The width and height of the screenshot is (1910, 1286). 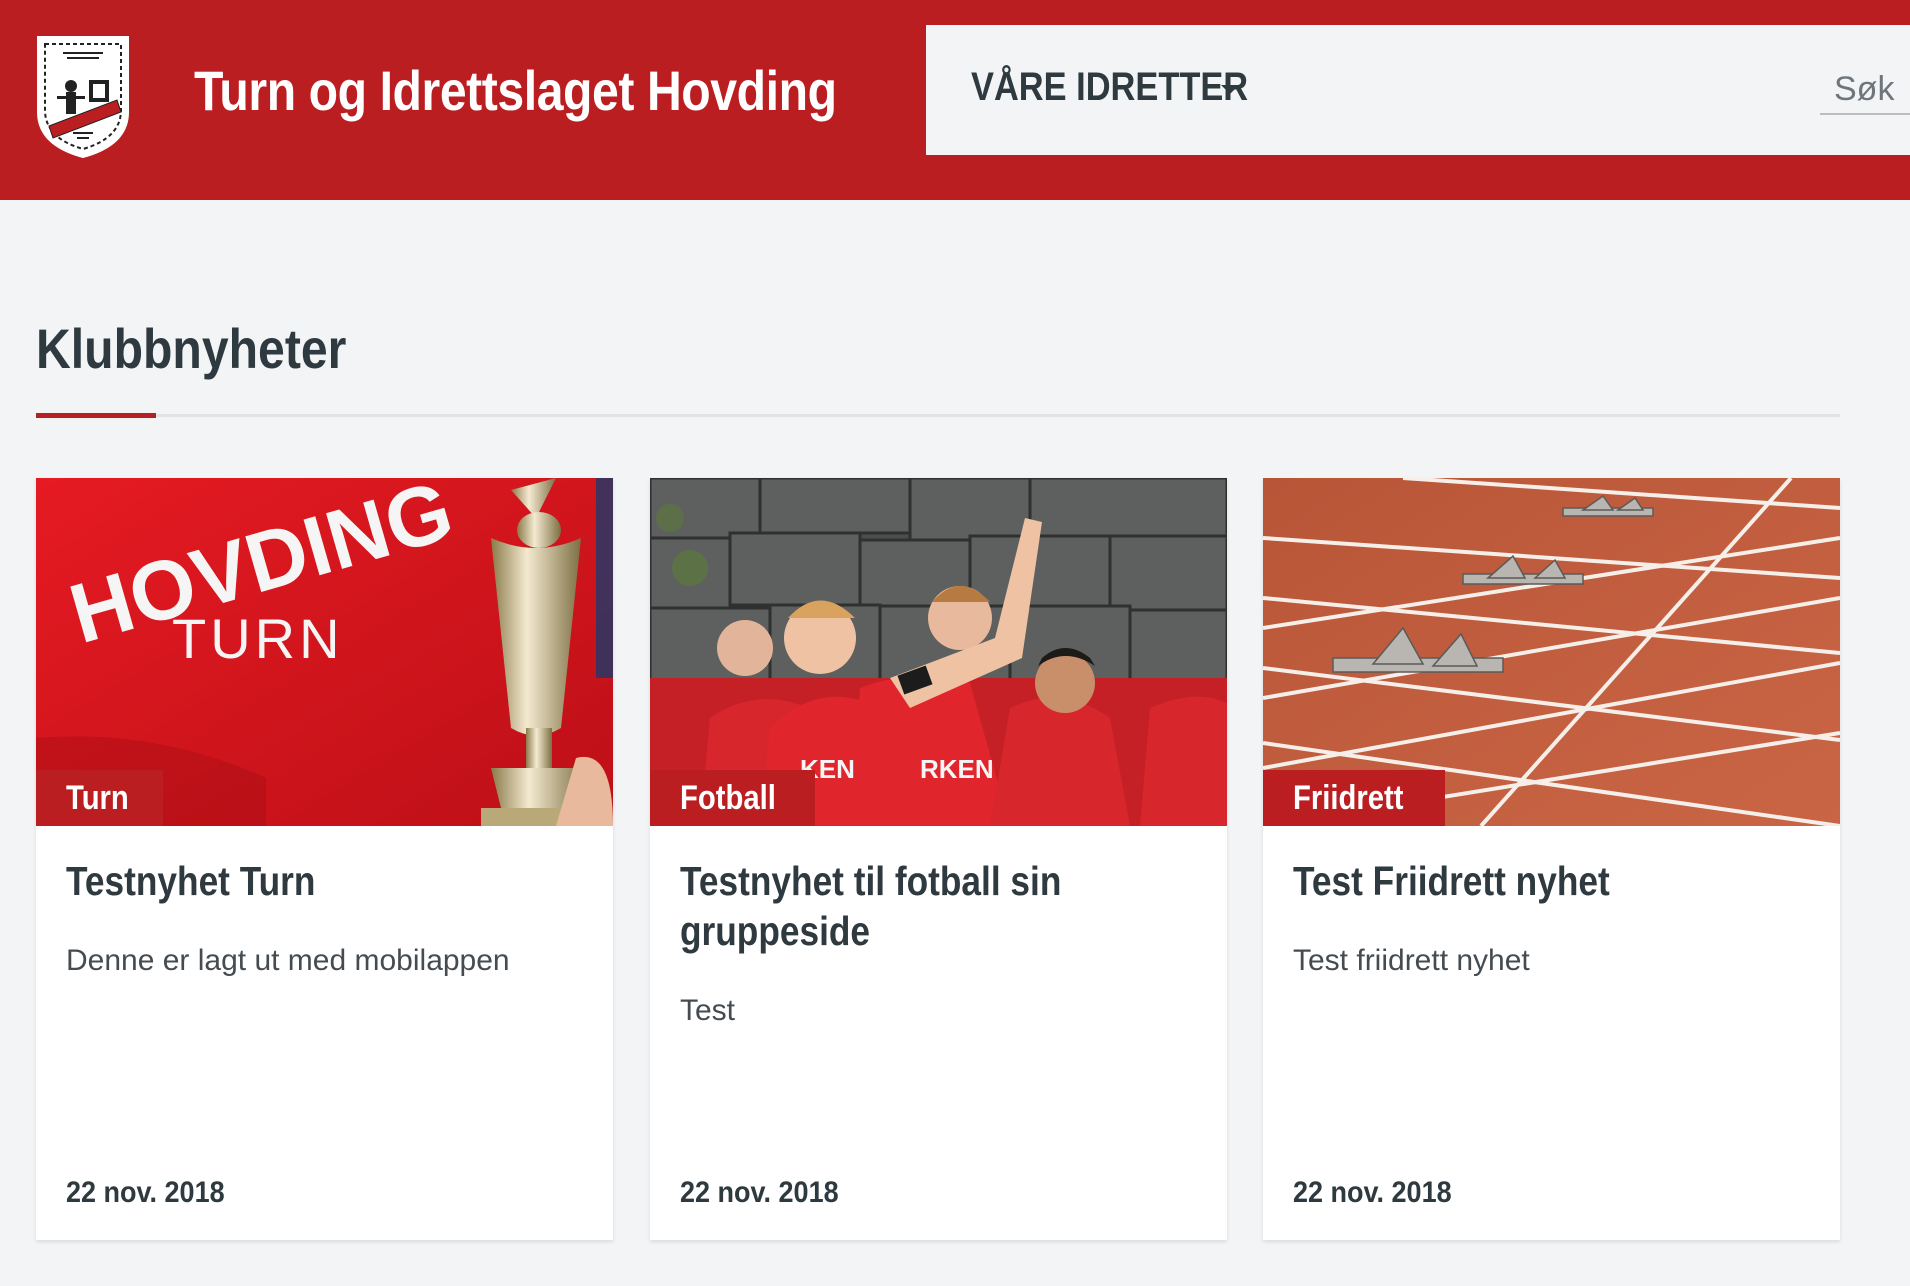 I want to click on sports-dropdown-menu: VÅRE IDRETTER, so click(x=1110, y=87).